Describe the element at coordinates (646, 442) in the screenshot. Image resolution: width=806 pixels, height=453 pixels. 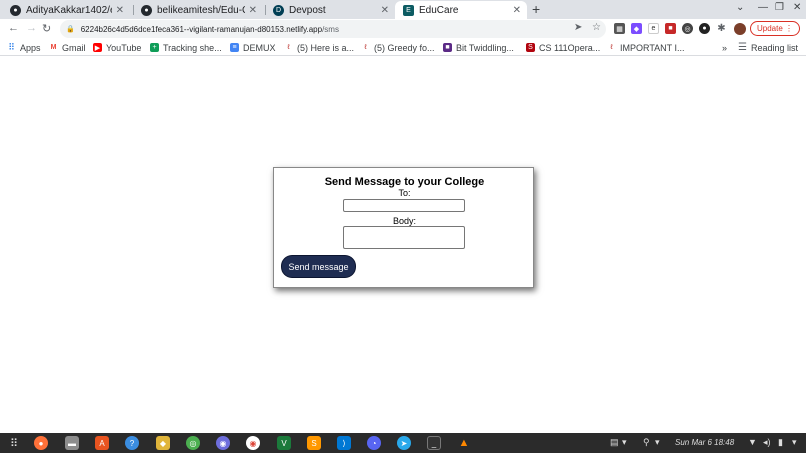
I see `accessibility-icon: ⚲` at that location.